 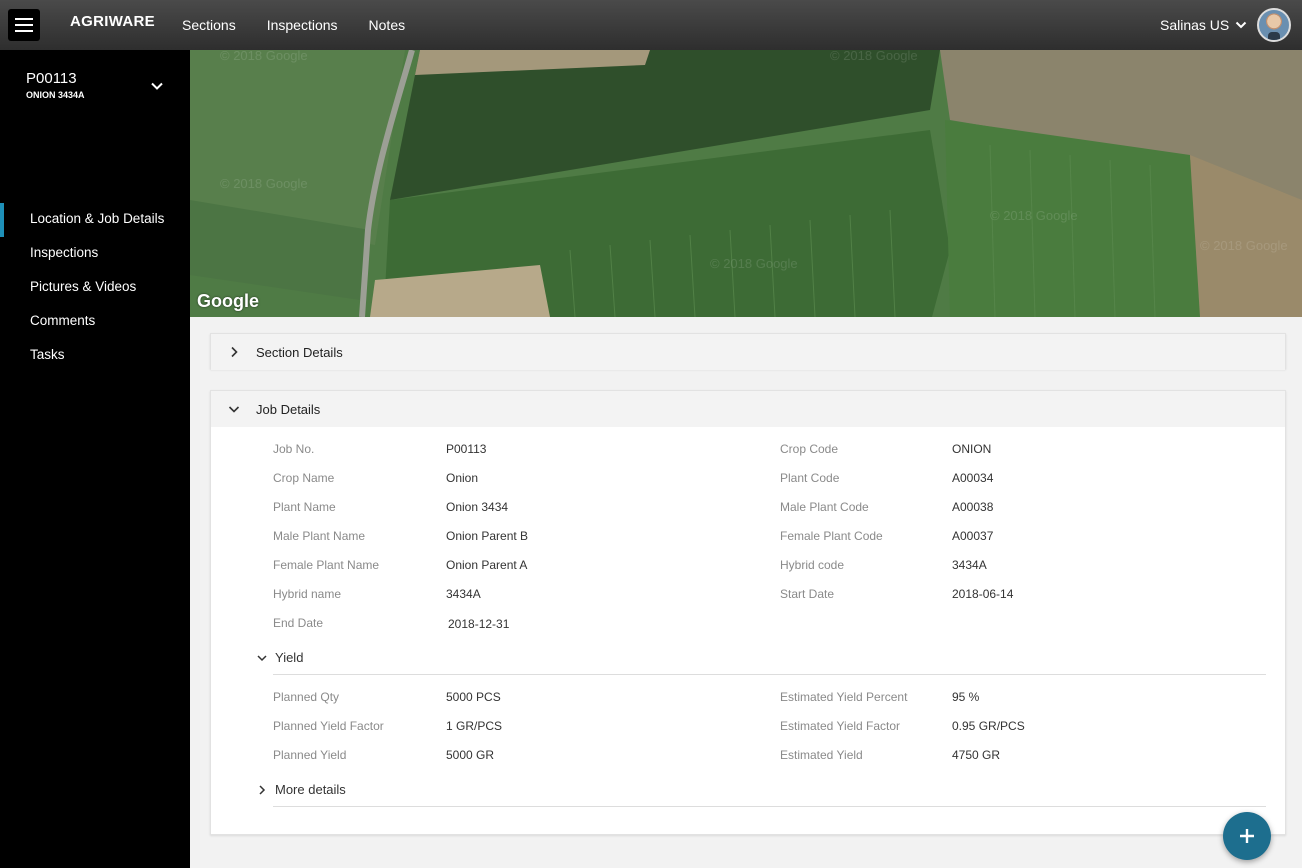 What do you see at coordinates (24, 19) in the screenshot?
I see `menu-icon` at bounding box center [24, 19].